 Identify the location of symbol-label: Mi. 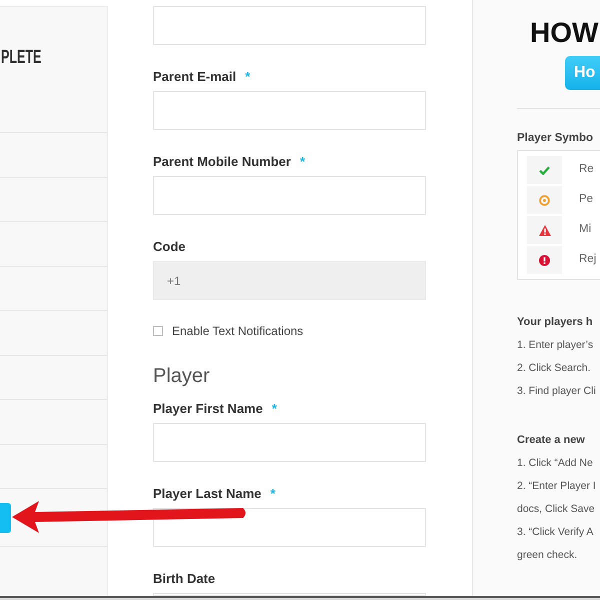
(585, 230).